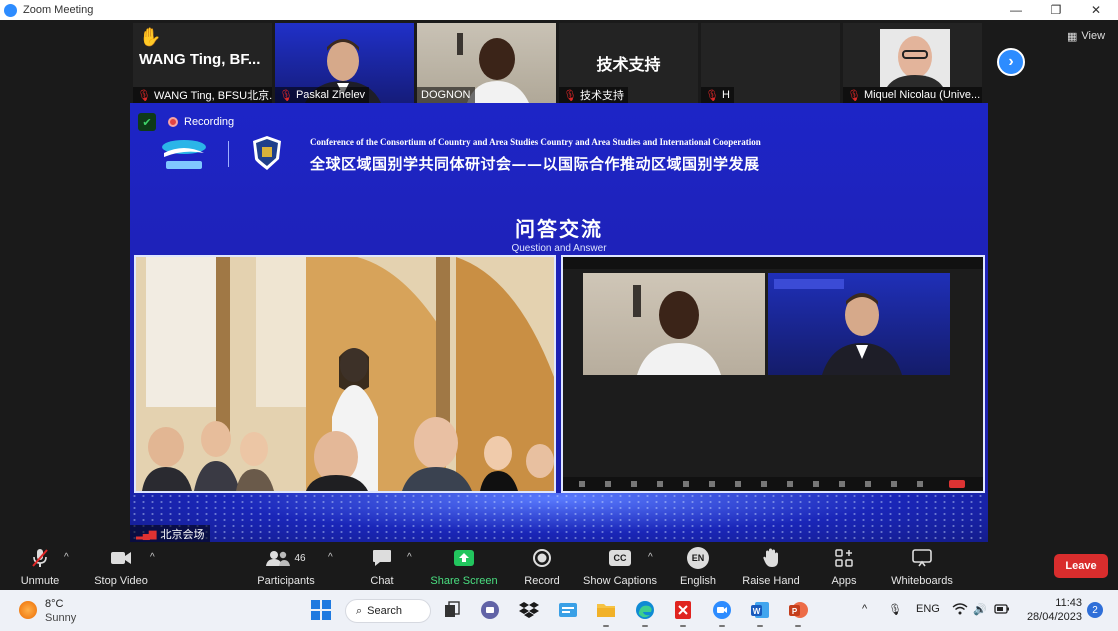  Describe the element at coordinates (147, 122) in the screenshot. I see `security-shield-icon: ✔` at that location.